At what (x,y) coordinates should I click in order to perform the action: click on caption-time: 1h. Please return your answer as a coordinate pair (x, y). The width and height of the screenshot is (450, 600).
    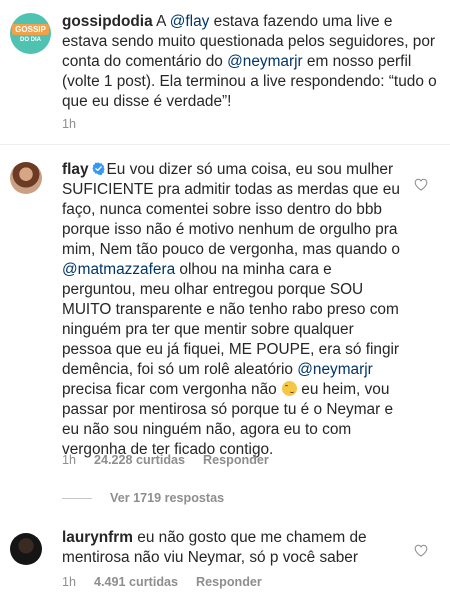
    Looking at the image, I should click on (69, 124).